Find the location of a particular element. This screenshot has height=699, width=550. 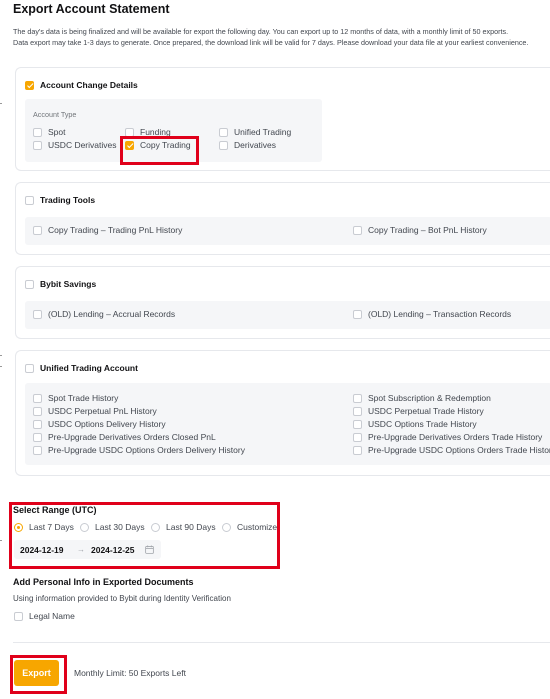

page-title: Export Account Statement is located at coordinates (91, 9).